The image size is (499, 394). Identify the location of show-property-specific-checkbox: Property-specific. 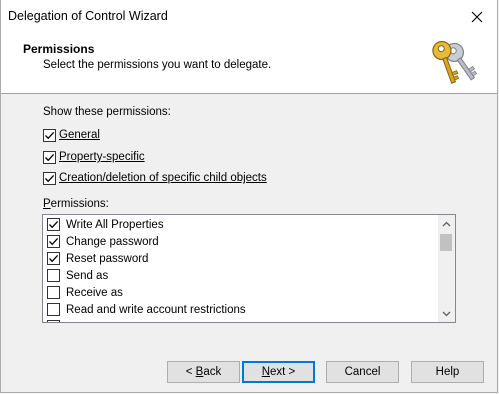
(94, 157).